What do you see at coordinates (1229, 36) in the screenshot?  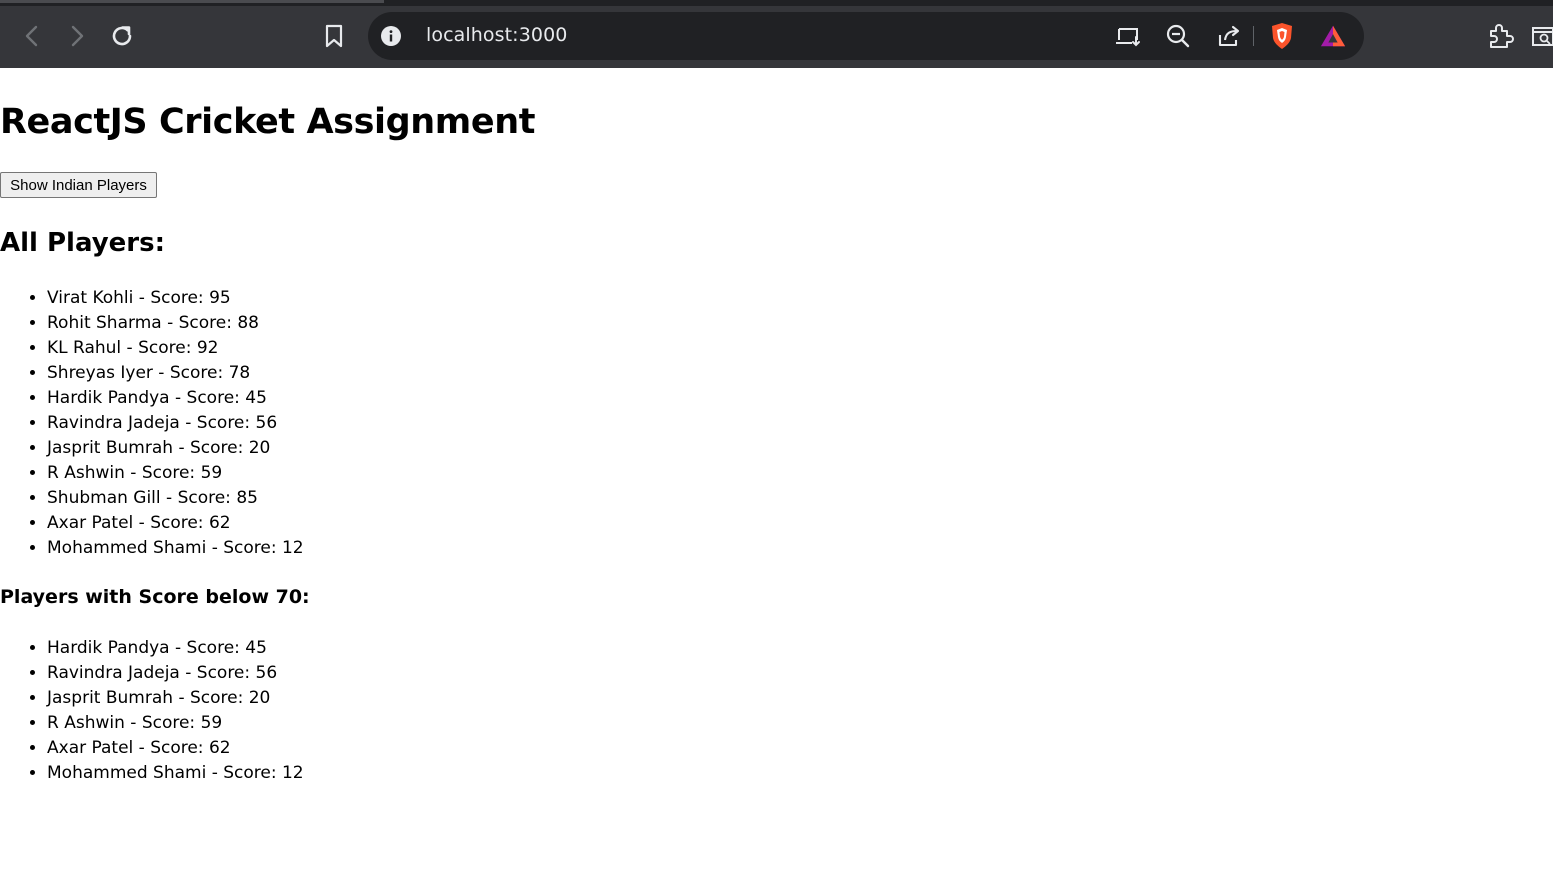 I see `share-icon` at bounding box center [1229, 36].